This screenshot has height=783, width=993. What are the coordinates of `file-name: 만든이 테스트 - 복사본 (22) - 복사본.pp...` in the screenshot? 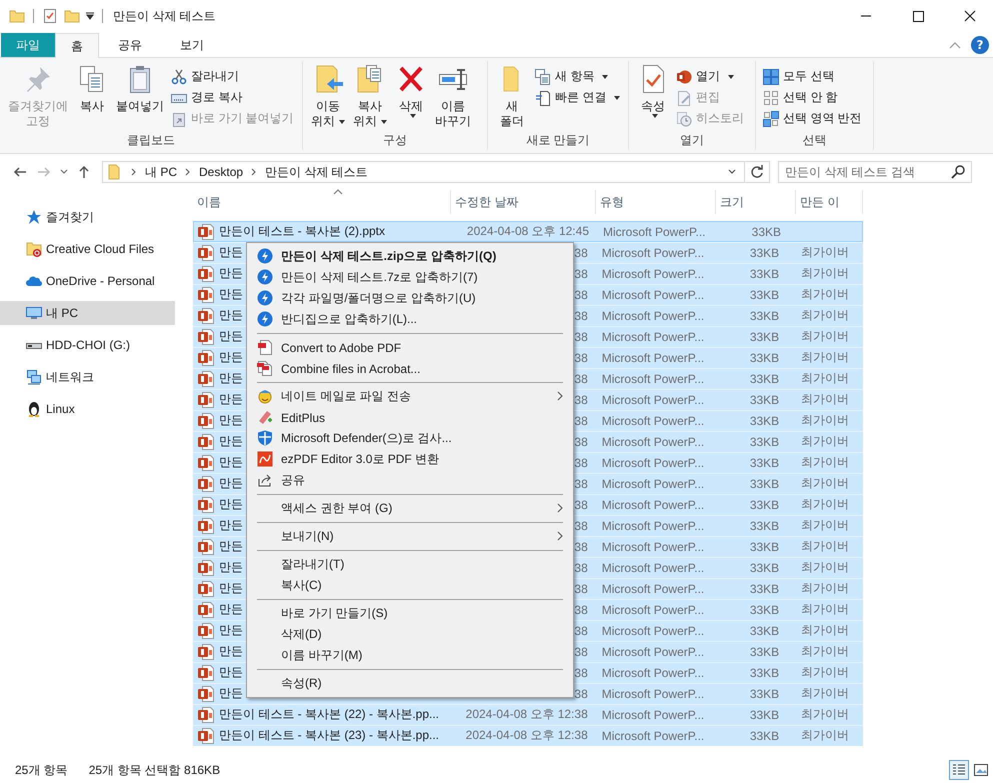 It's located at (329, 714).